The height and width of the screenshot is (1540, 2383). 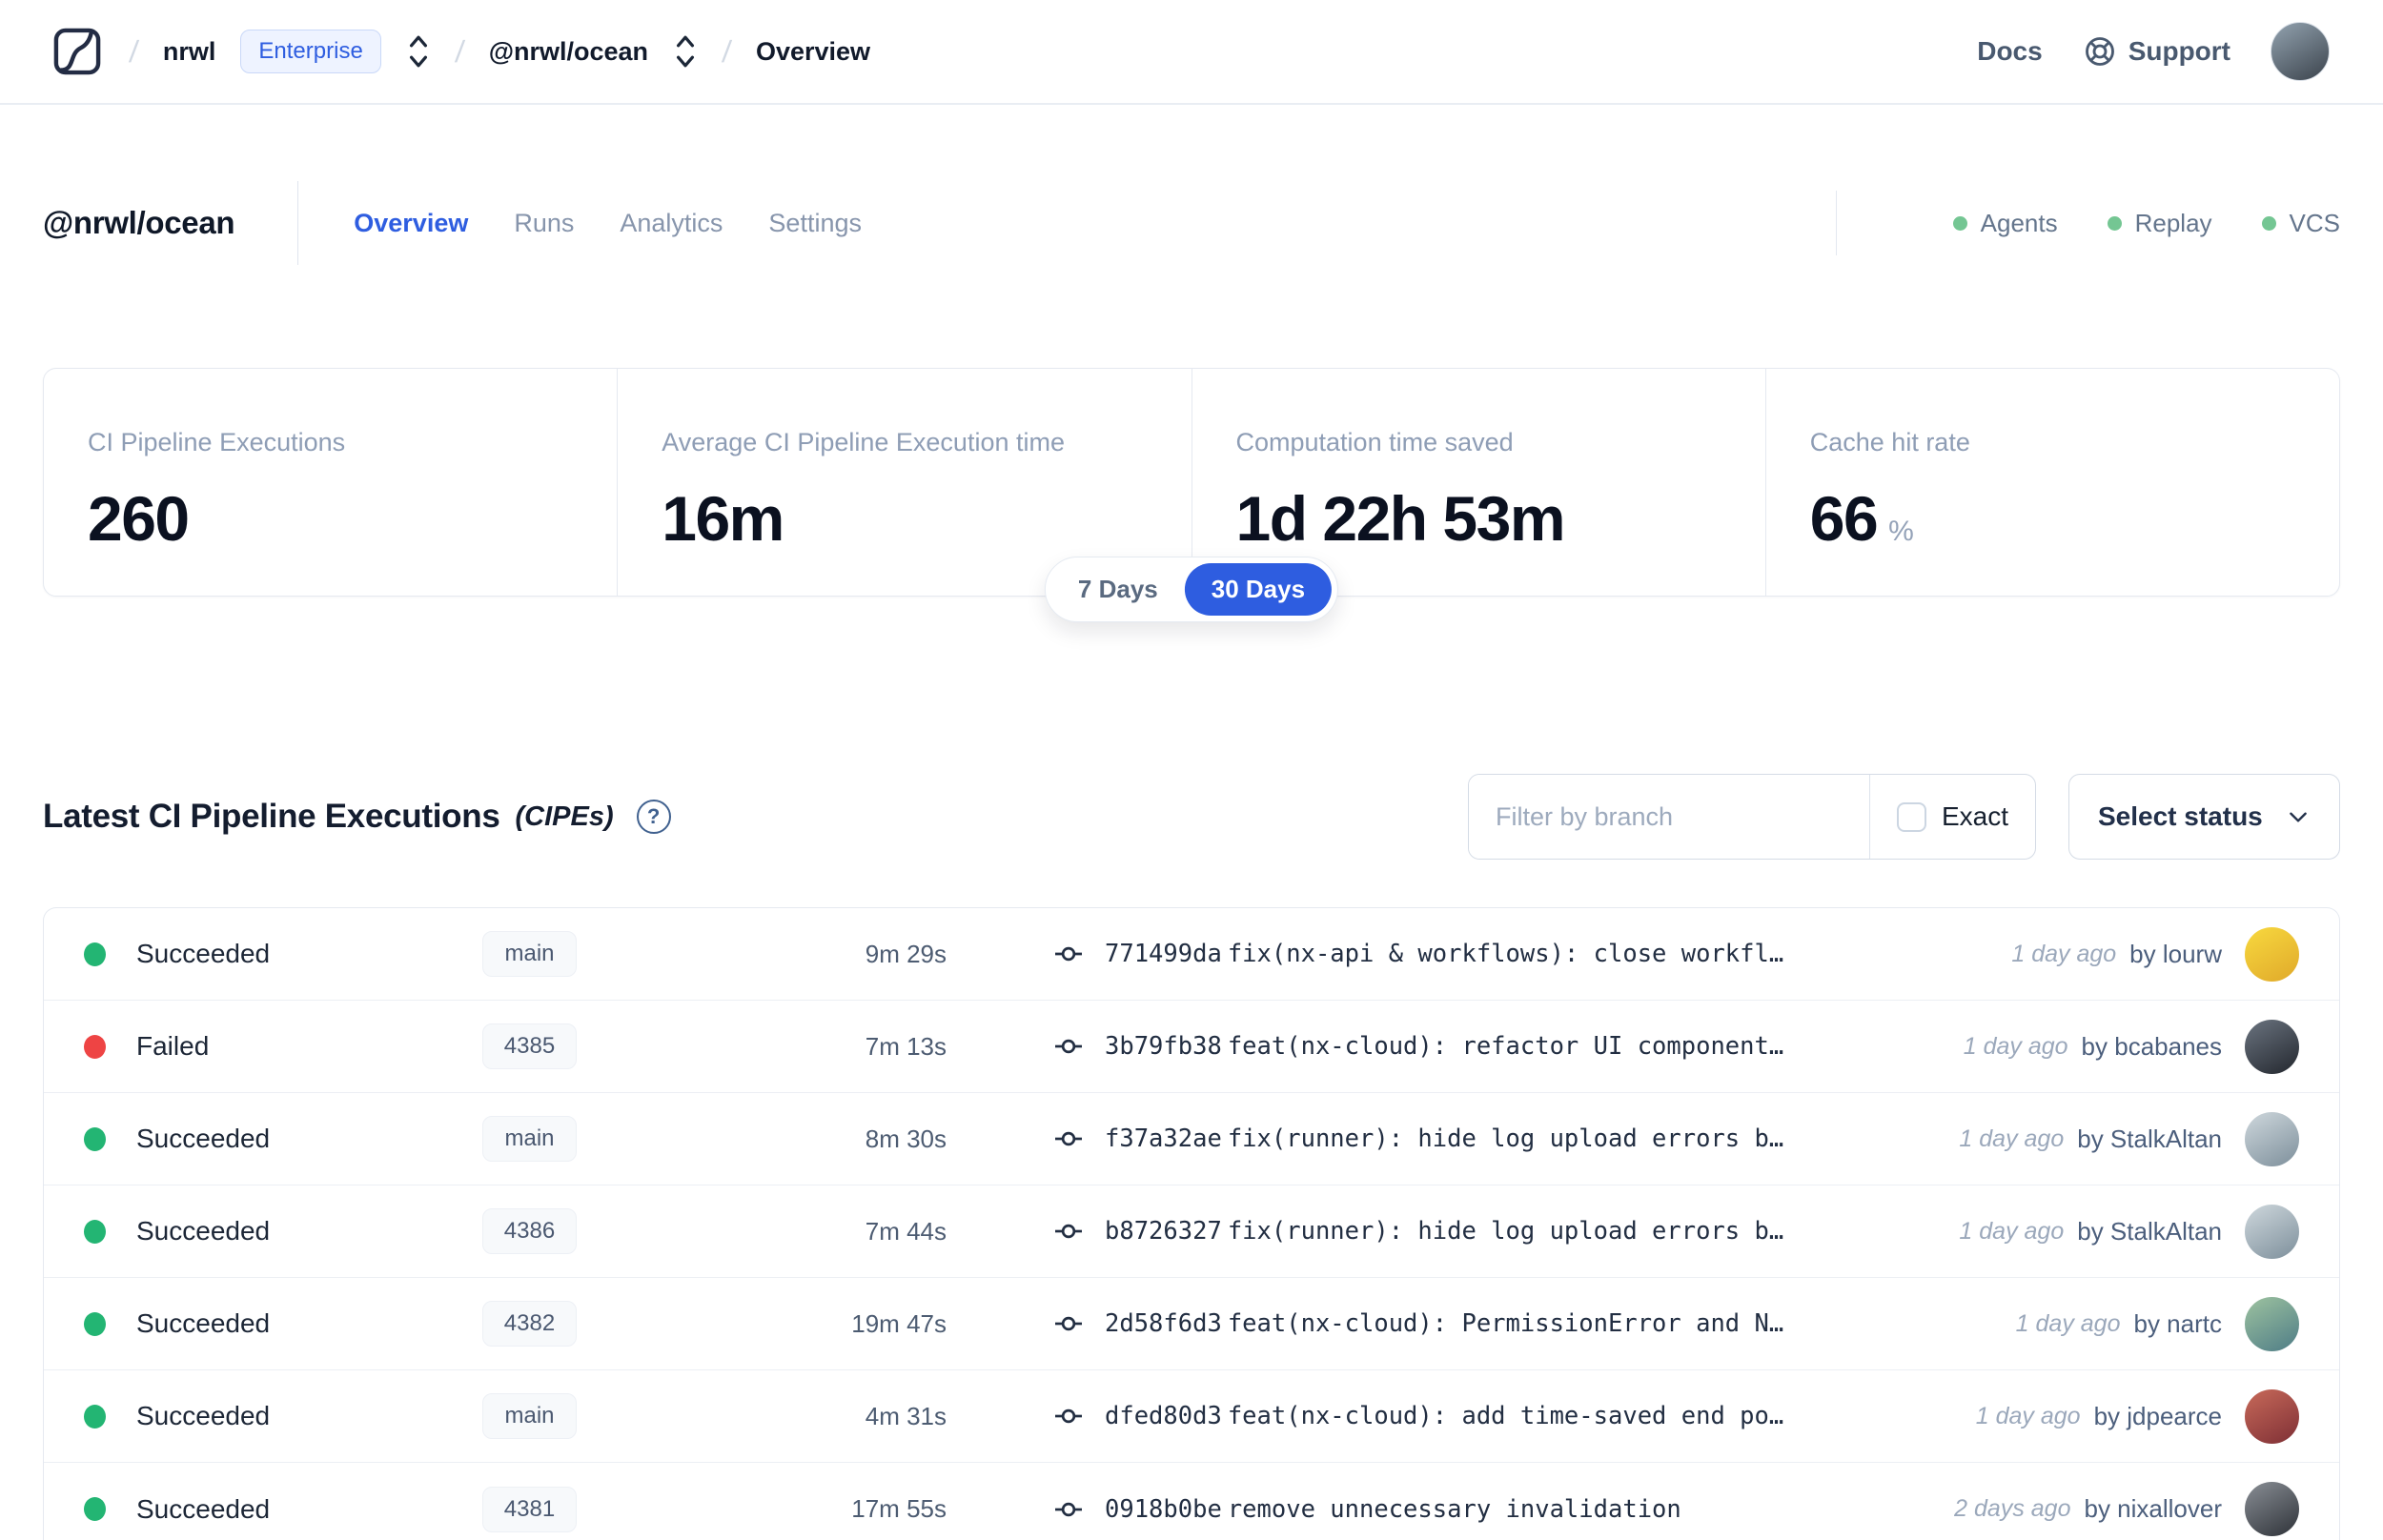 What do you see at coordinates (139, 222) in the screenshot?
I see `workspace-title: @nrwl/ocean` at bounding box center [139, 222].